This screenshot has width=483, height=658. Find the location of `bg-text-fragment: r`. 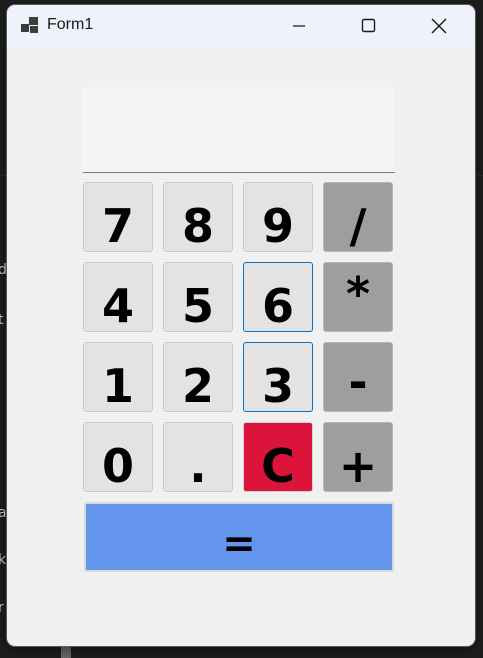

bg-text-fragment: r is located at coordinates (2, 608).